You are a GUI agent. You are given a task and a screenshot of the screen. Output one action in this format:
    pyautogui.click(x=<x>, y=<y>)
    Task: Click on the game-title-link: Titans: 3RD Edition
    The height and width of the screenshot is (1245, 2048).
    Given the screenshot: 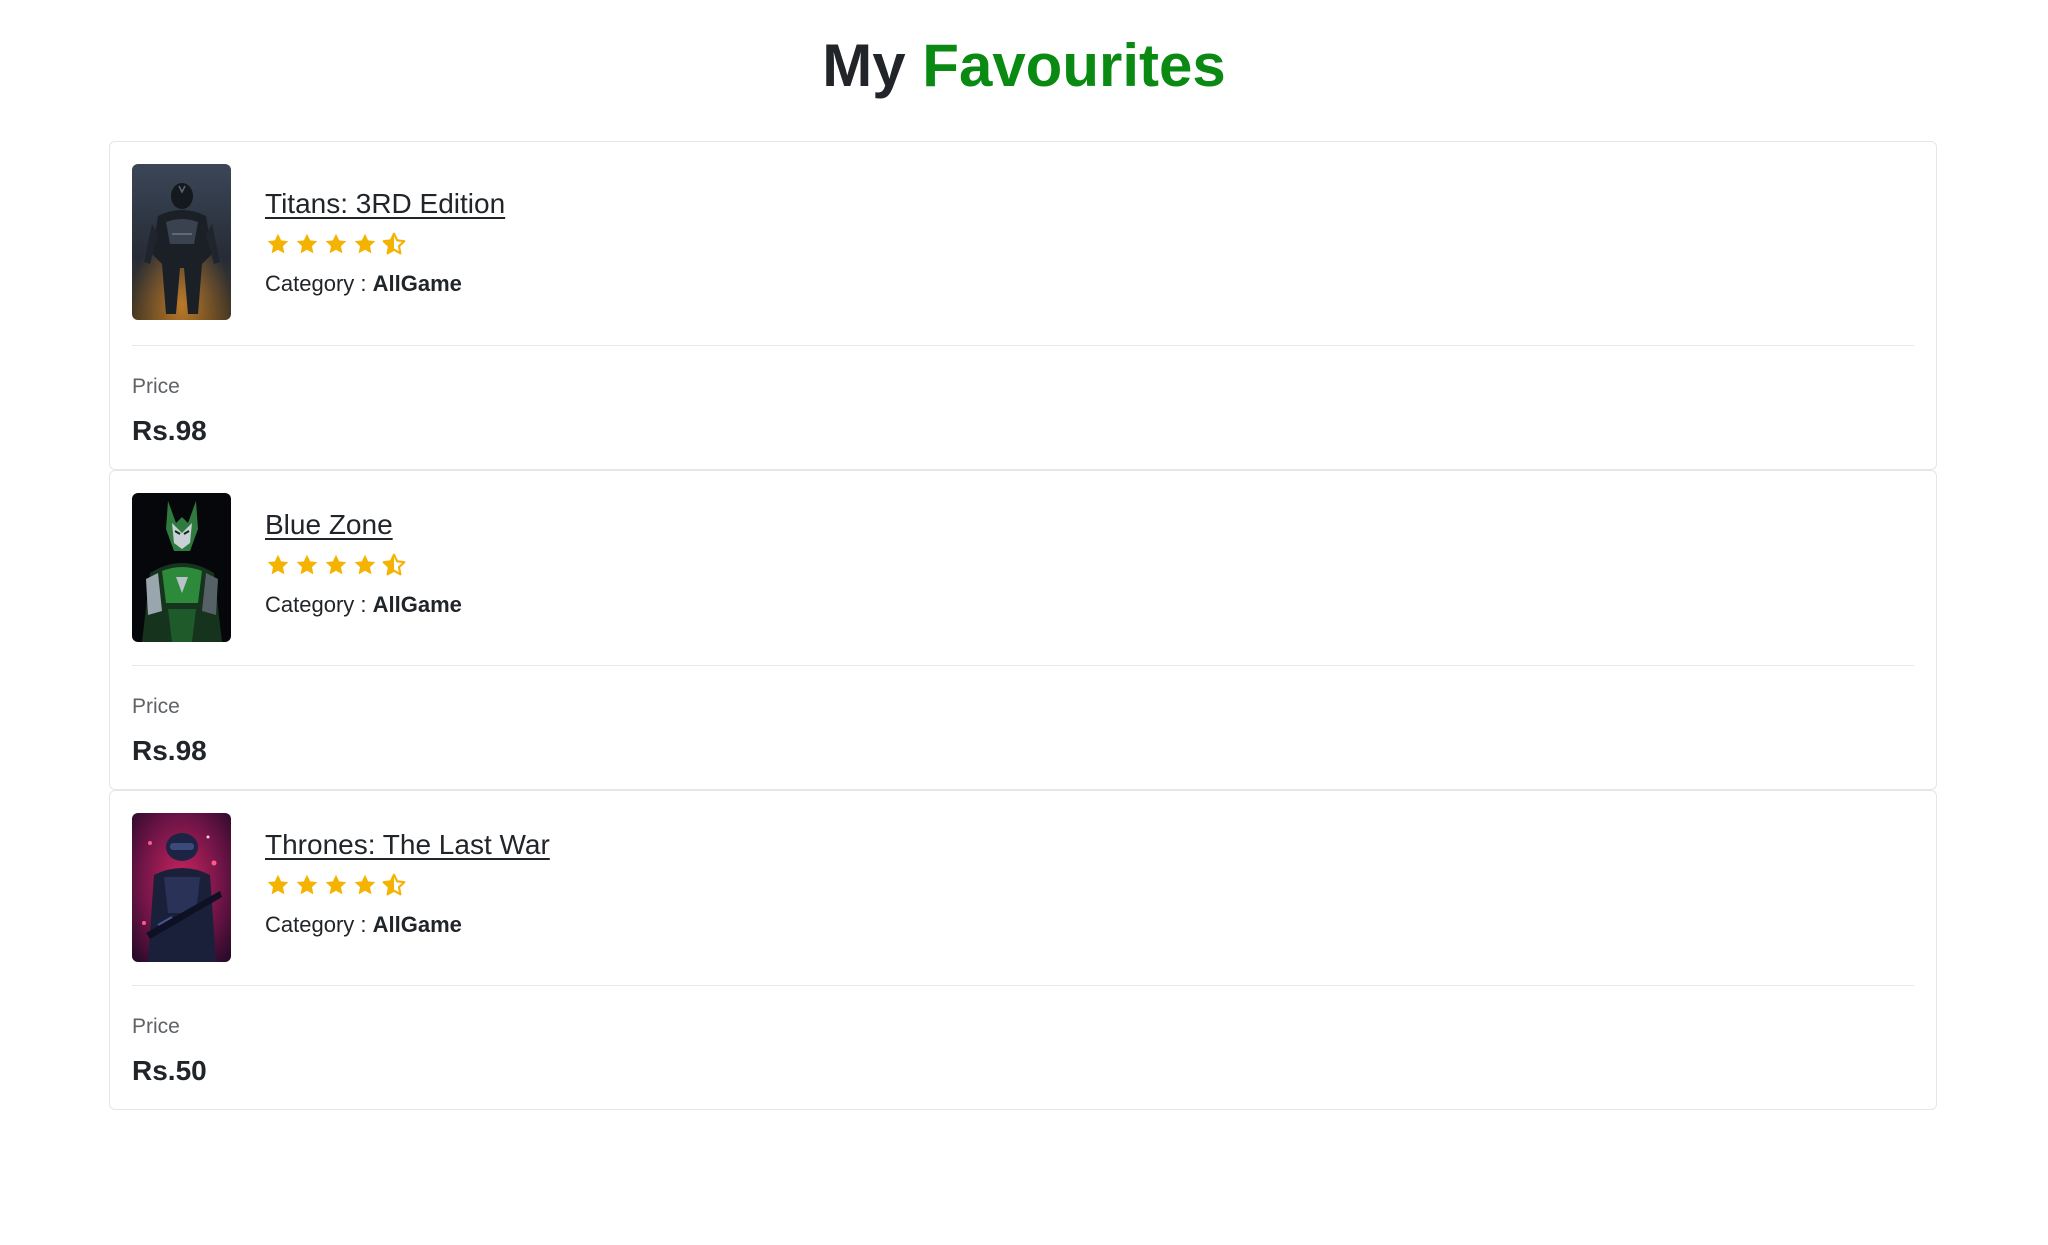 What is the action you would take?
    pyautogui.click(x=385, y=204)
    